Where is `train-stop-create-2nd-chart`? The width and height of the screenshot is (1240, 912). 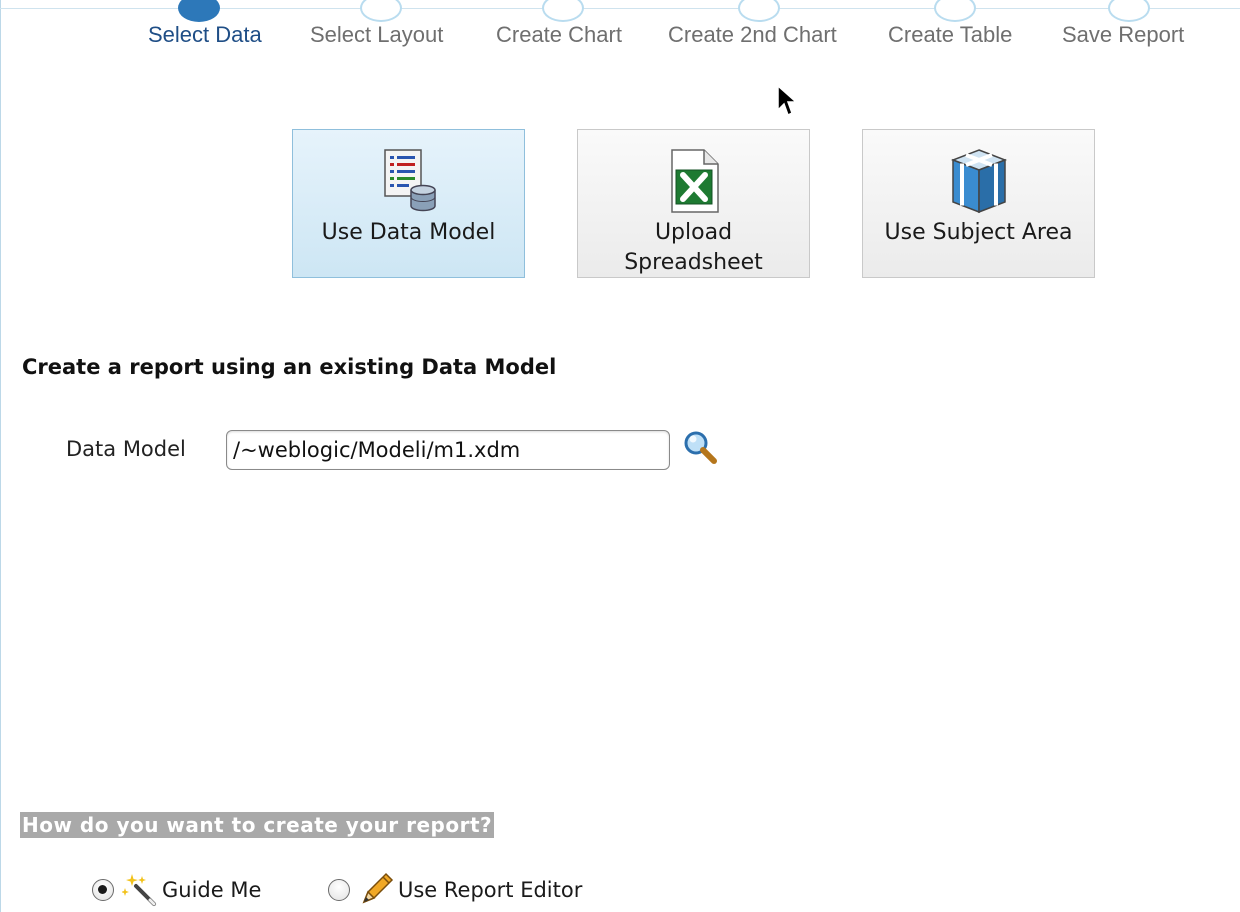
train-stop-create-2nd-chart is located at coordinates (759, 11).